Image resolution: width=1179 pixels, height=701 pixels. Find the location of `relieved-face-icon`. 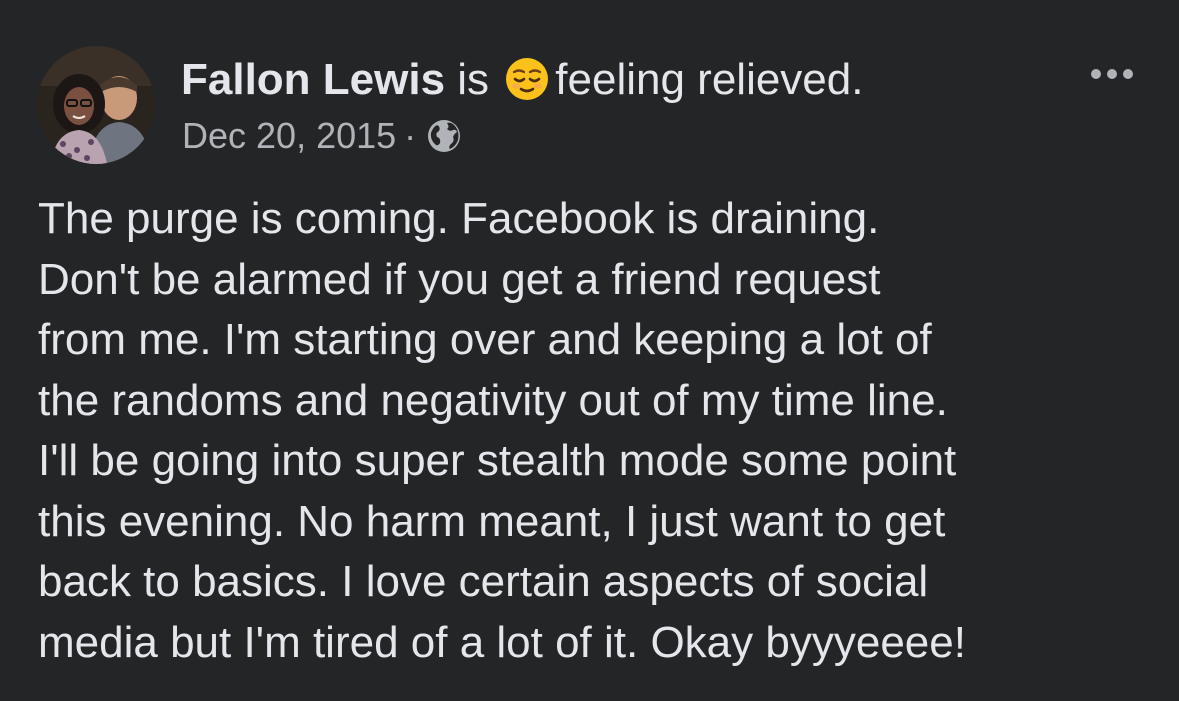

relieved-face-icon is located at coordinates (527, 86).